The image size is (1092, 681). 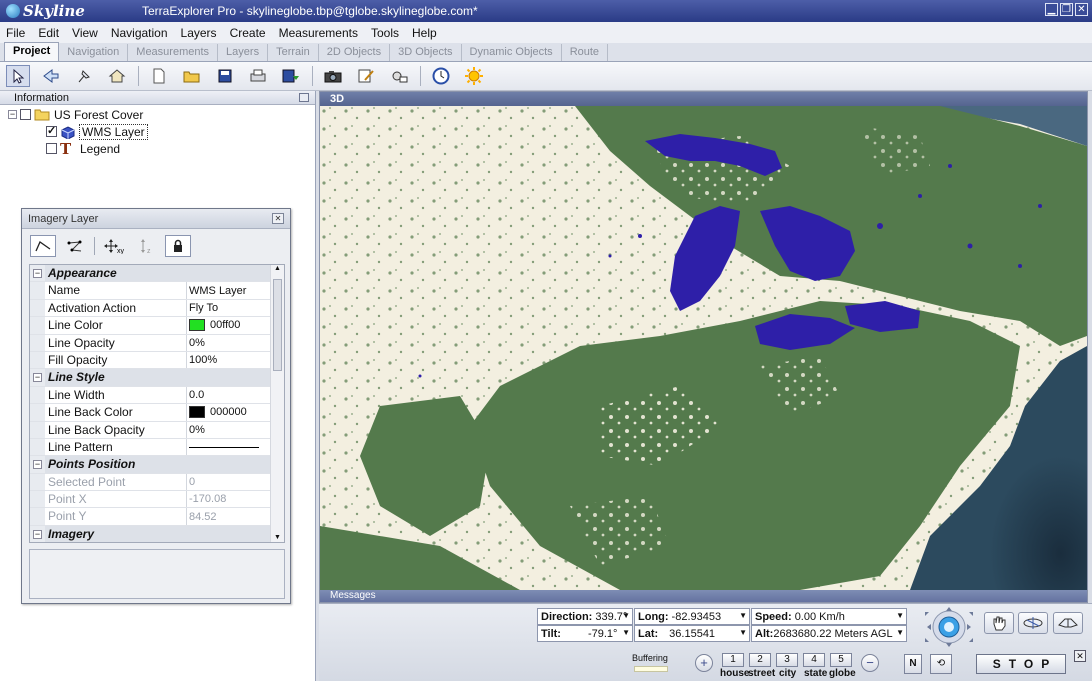 I want to click on property-category: − Appearance, so click(x=157, y=274).